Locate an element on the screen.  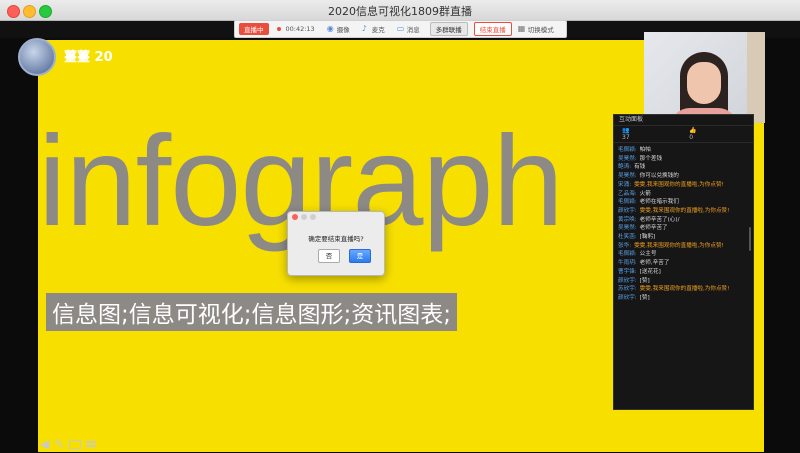
chat-message-user: 张华: is located at coordinates (625, 245).